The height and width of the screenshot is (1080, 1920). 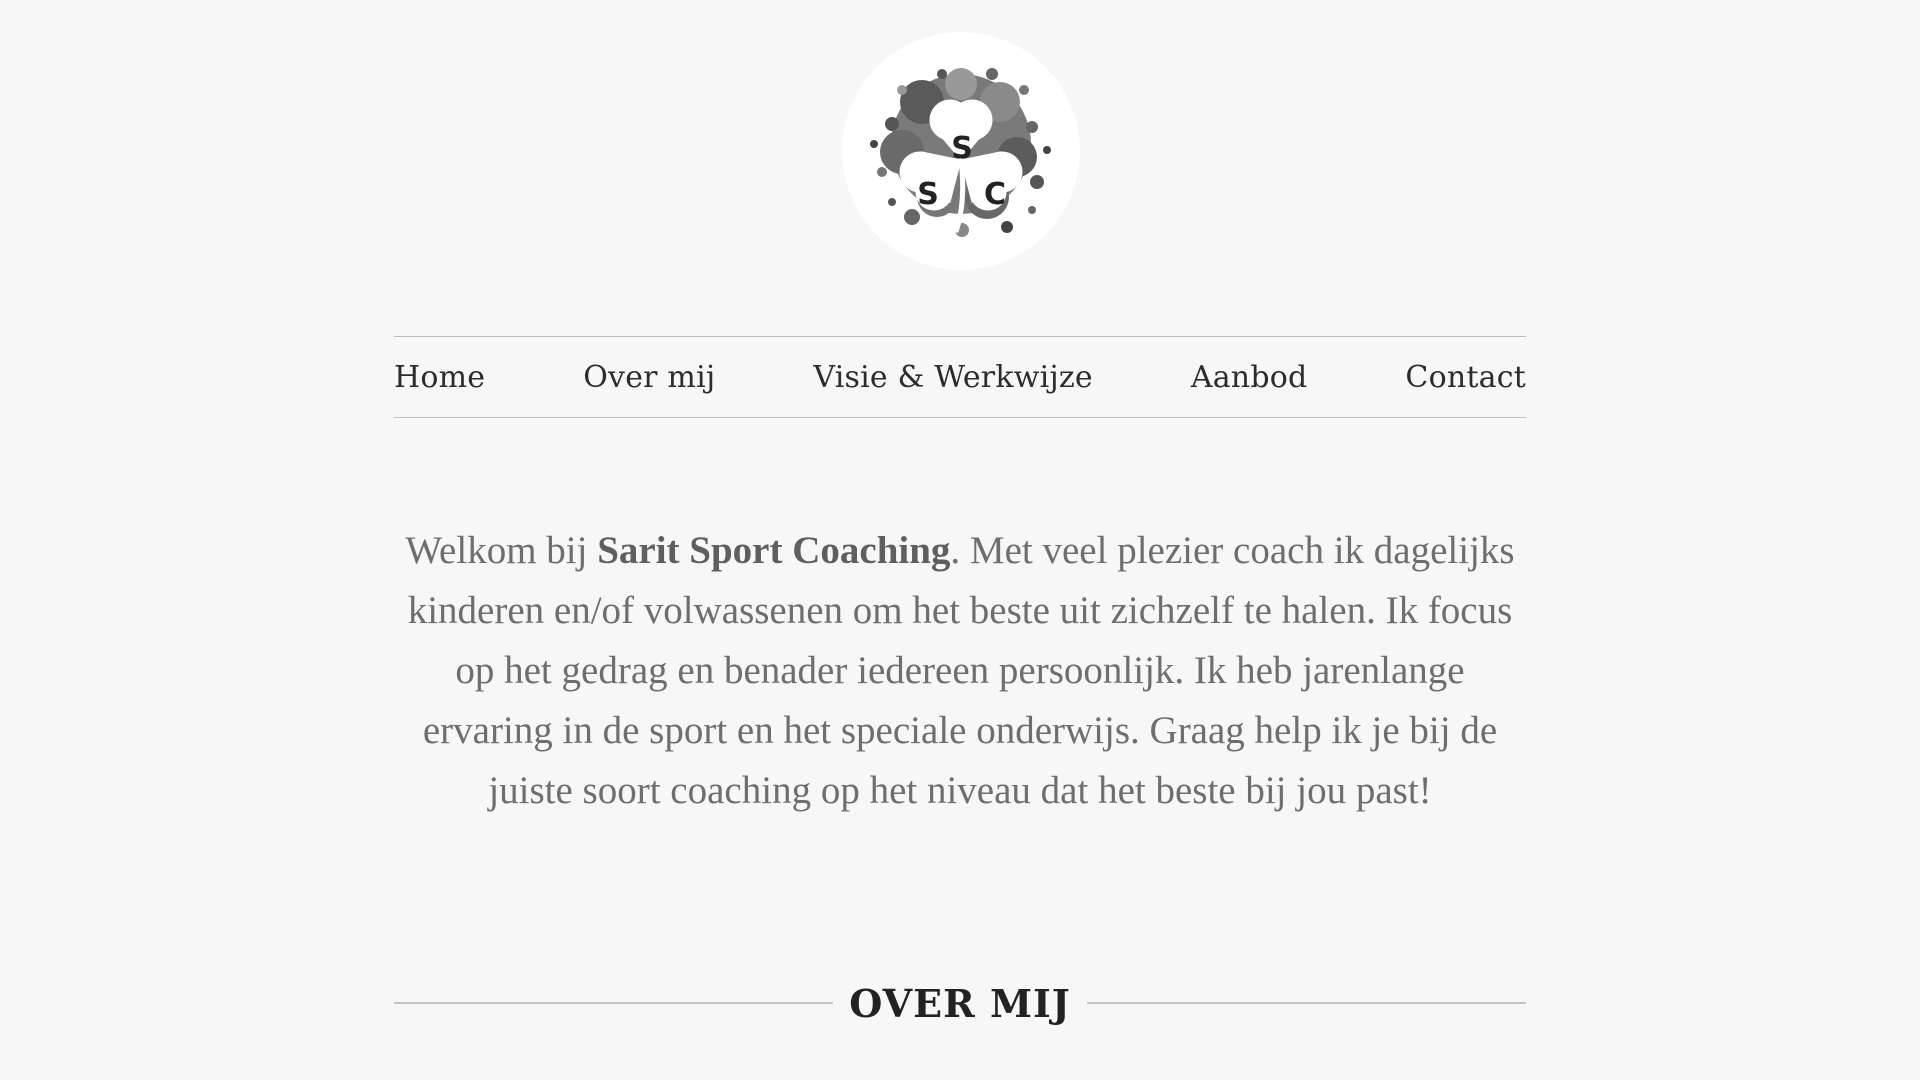 What do you see at coordinates (1306, 1003) in the screenshot?
I see `heading-divider-right` at bounding box center [1306, 1003].